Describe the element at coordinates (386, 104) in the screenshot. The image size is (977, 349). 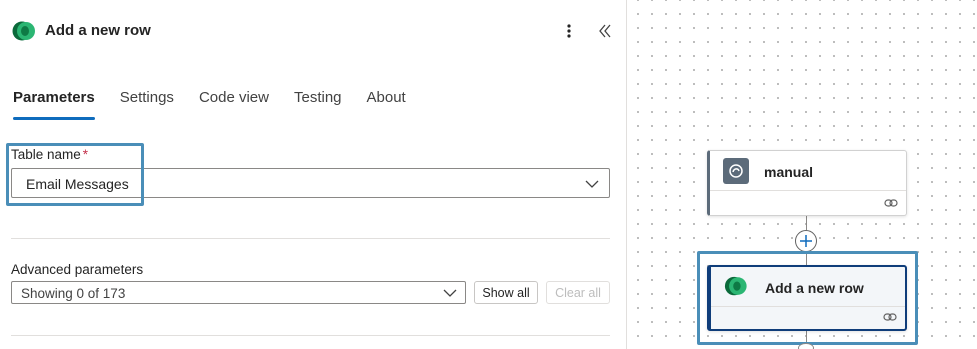
I see `tab-about: About` at that location.